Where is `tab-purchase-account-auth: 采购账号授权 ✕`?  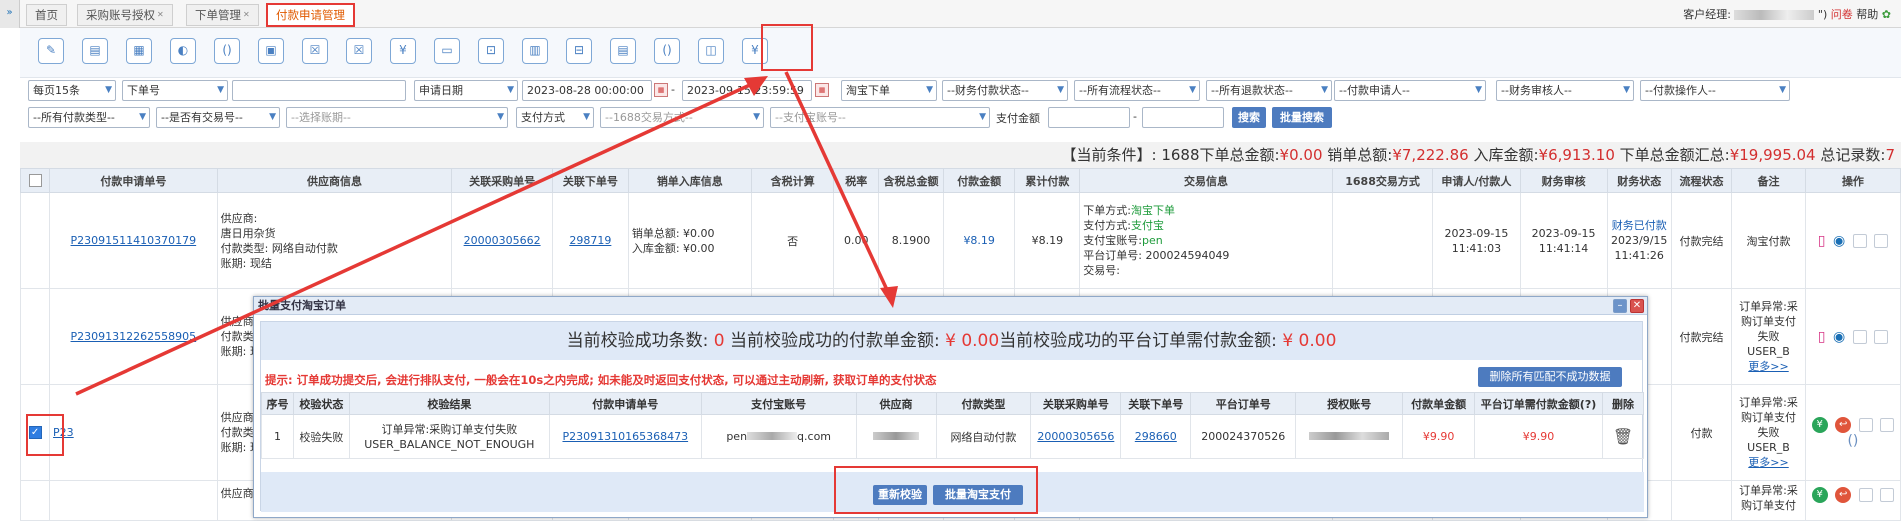
tab-purchase-account-auth: 采购账号授权 ✕ is located at coordinates (125, 15).